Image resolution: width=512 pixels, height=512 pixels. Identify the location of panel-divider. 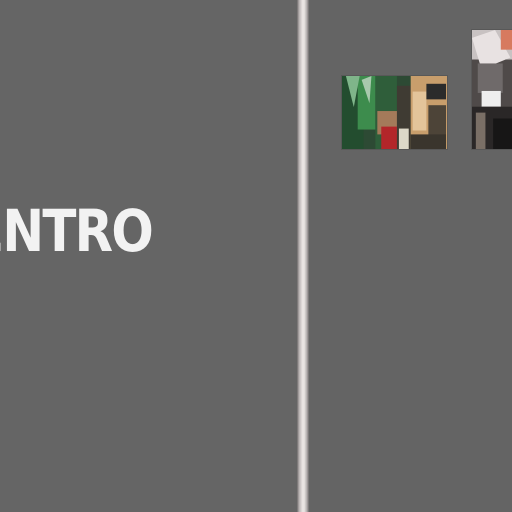
(303, 256).